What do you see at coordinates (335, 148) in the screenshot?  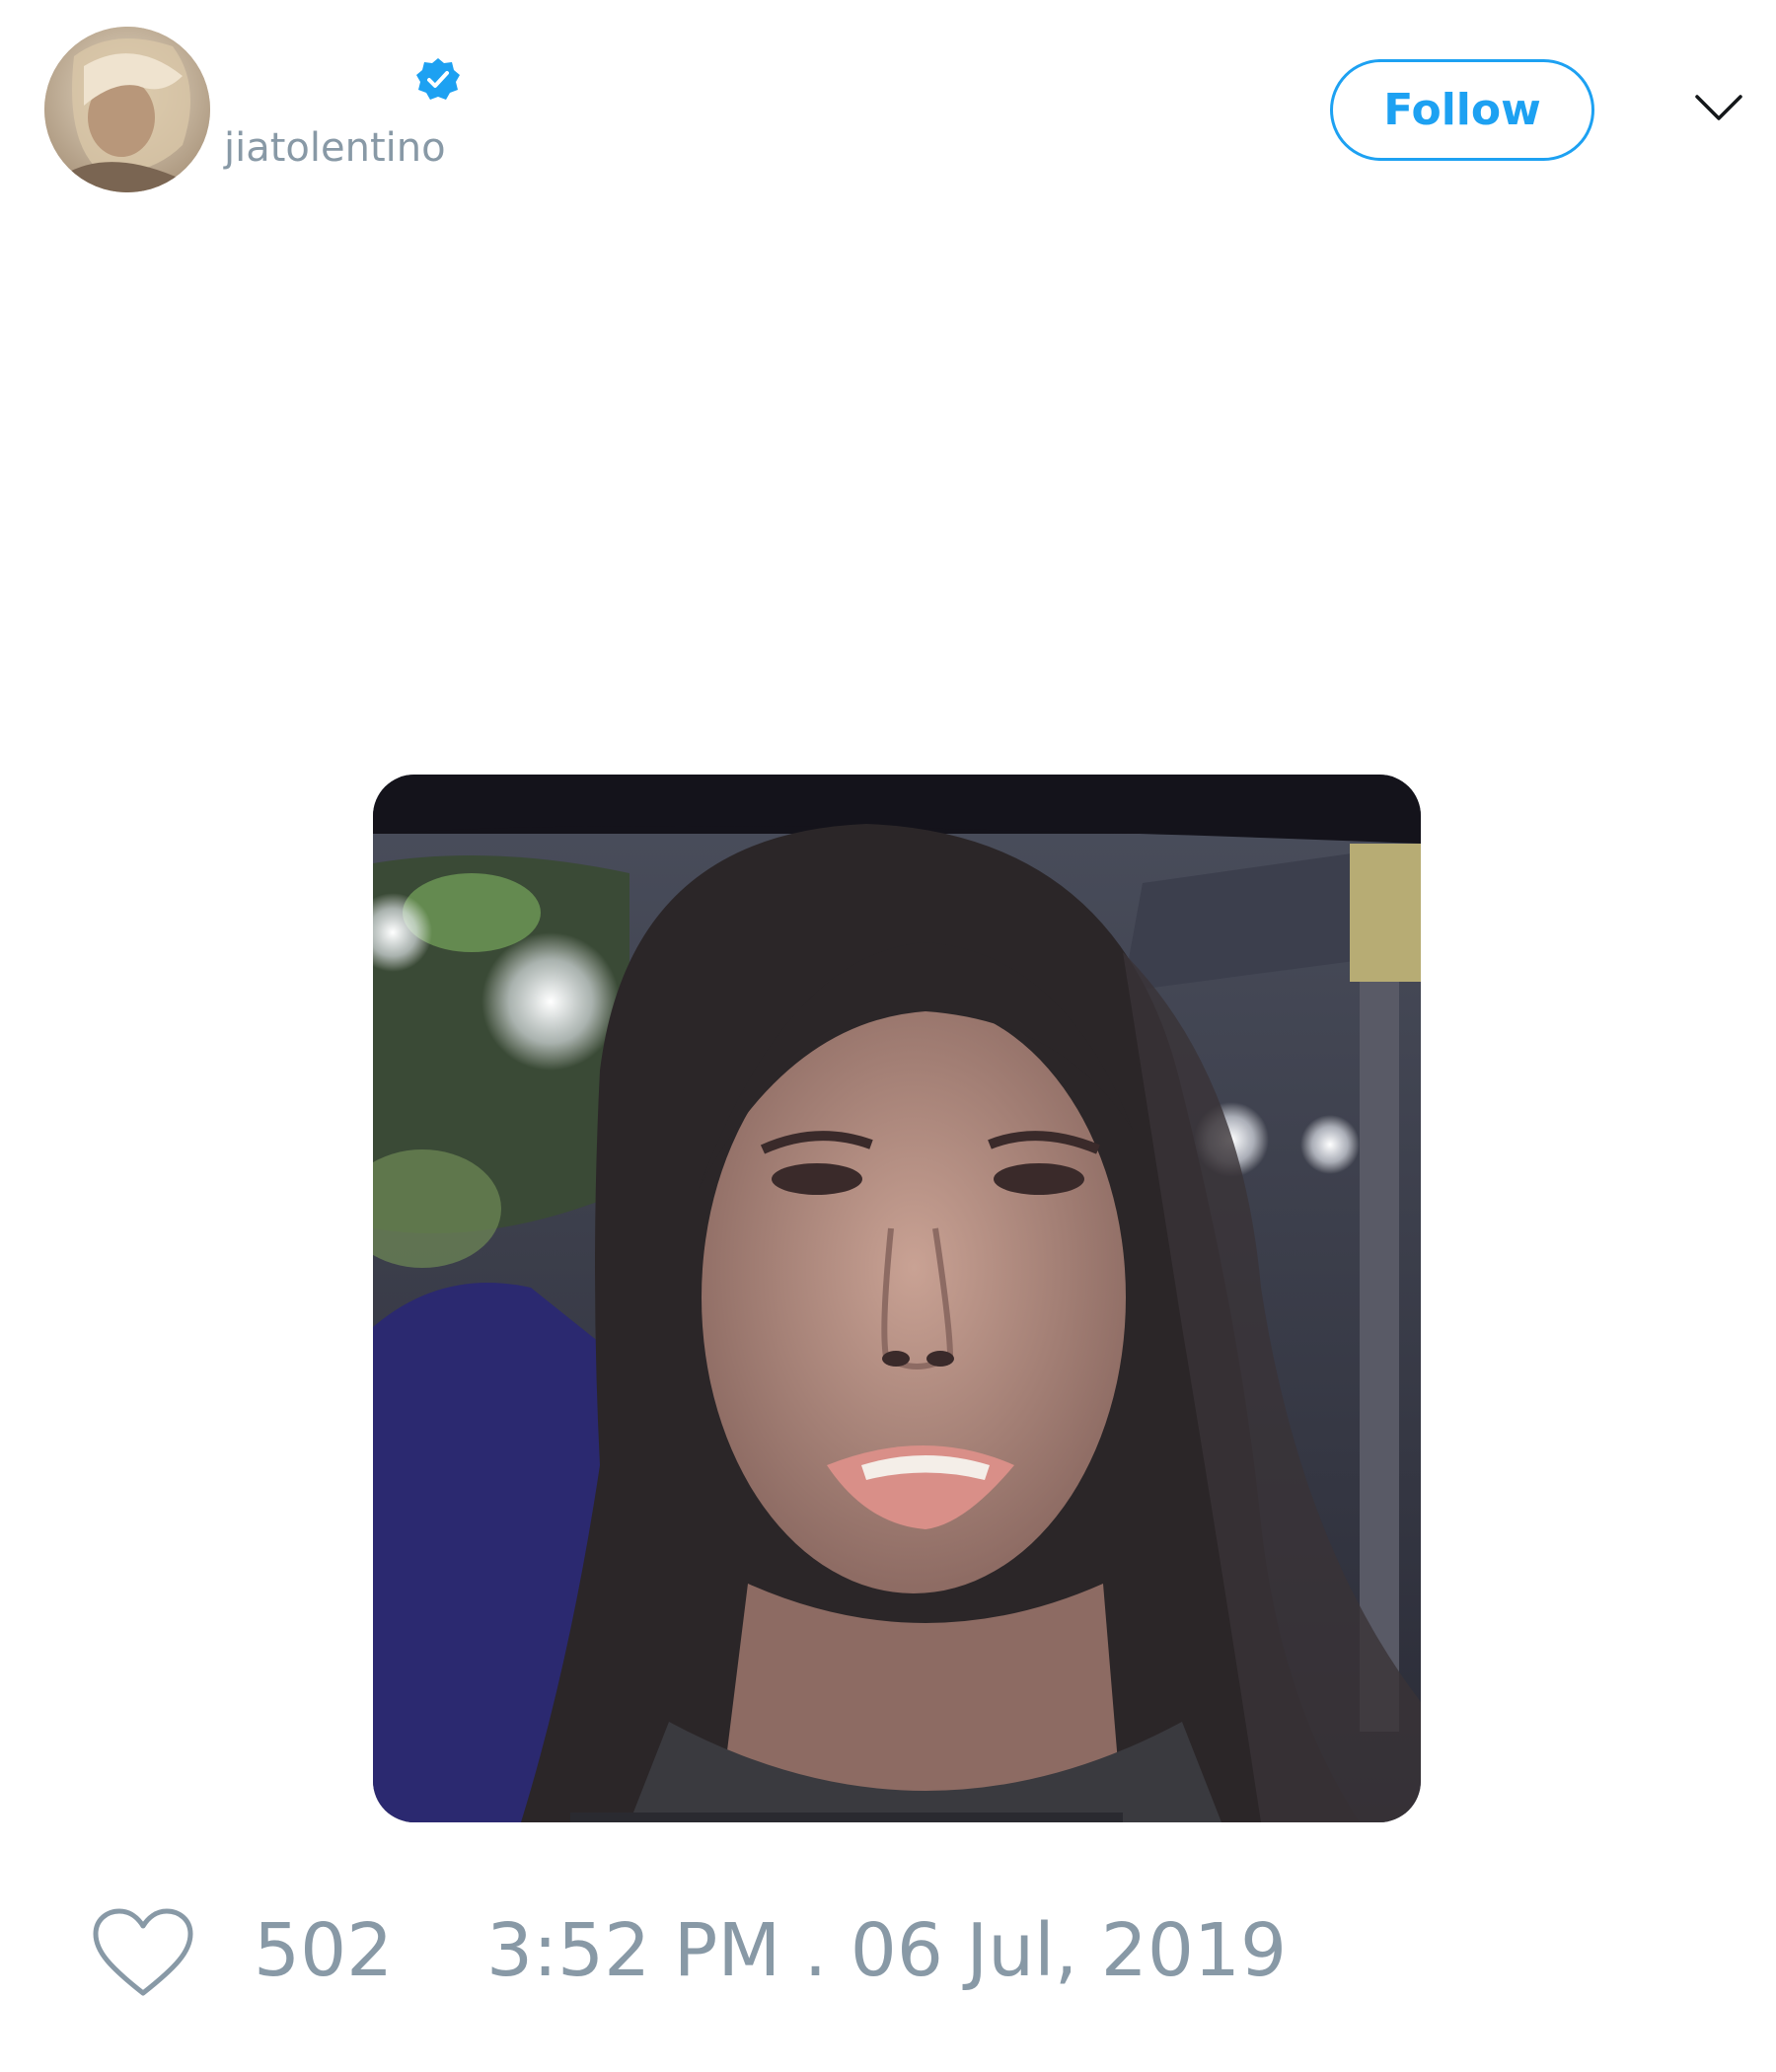 I see `author-handle: jiatolentino` at bounding box center [335, 148].